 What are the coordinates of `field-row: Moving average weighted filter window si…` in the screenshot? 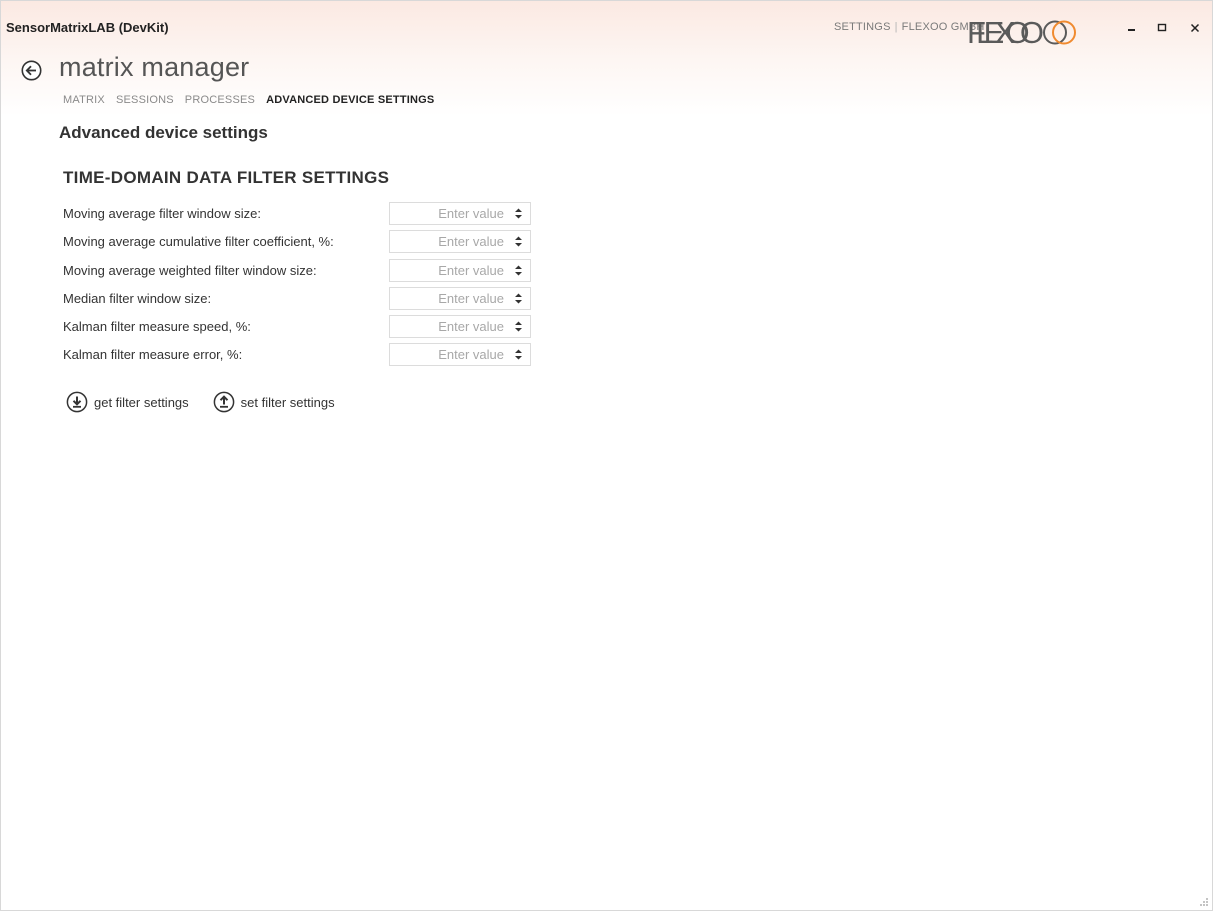 It's located at (298, 272).